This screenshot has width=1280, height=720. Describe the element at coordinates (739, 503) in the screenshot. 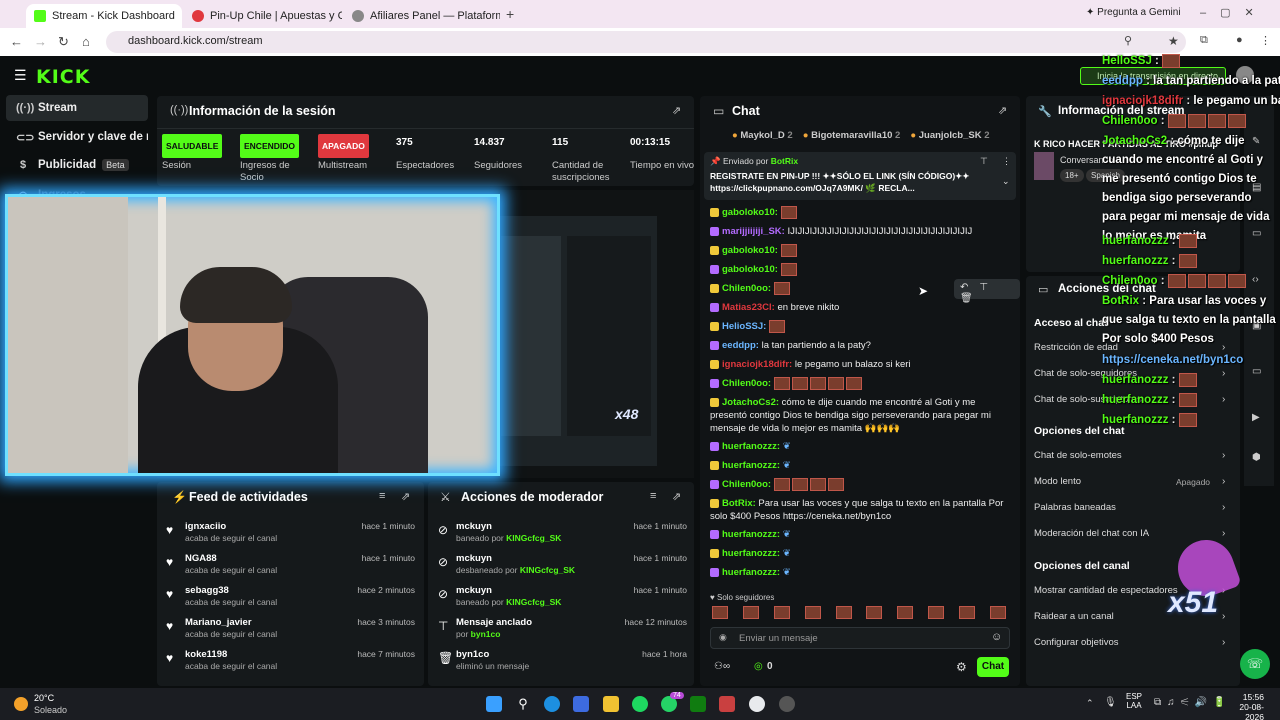

I see `chat-username: BotRix:` at that location.